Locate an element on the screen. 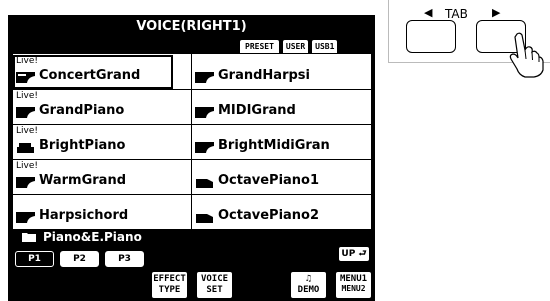 Image resolution: width=550 pixels, height=301 pixels. voice-grandharpsi: GrandHarpsi is located at coordinates (281, 72).